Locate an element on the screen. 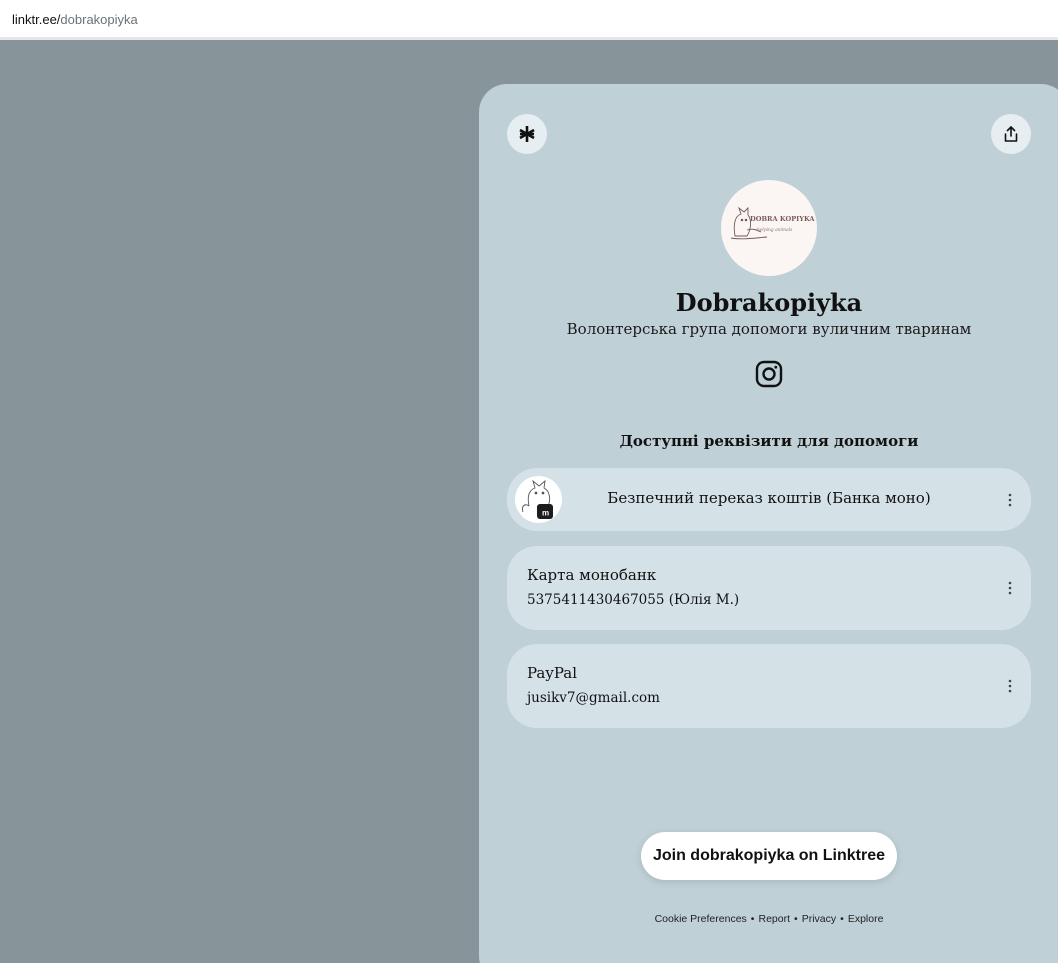 This screenshot has width=1058, height=963. link-title: Карта монобанк is located at coordinates (592, 575).